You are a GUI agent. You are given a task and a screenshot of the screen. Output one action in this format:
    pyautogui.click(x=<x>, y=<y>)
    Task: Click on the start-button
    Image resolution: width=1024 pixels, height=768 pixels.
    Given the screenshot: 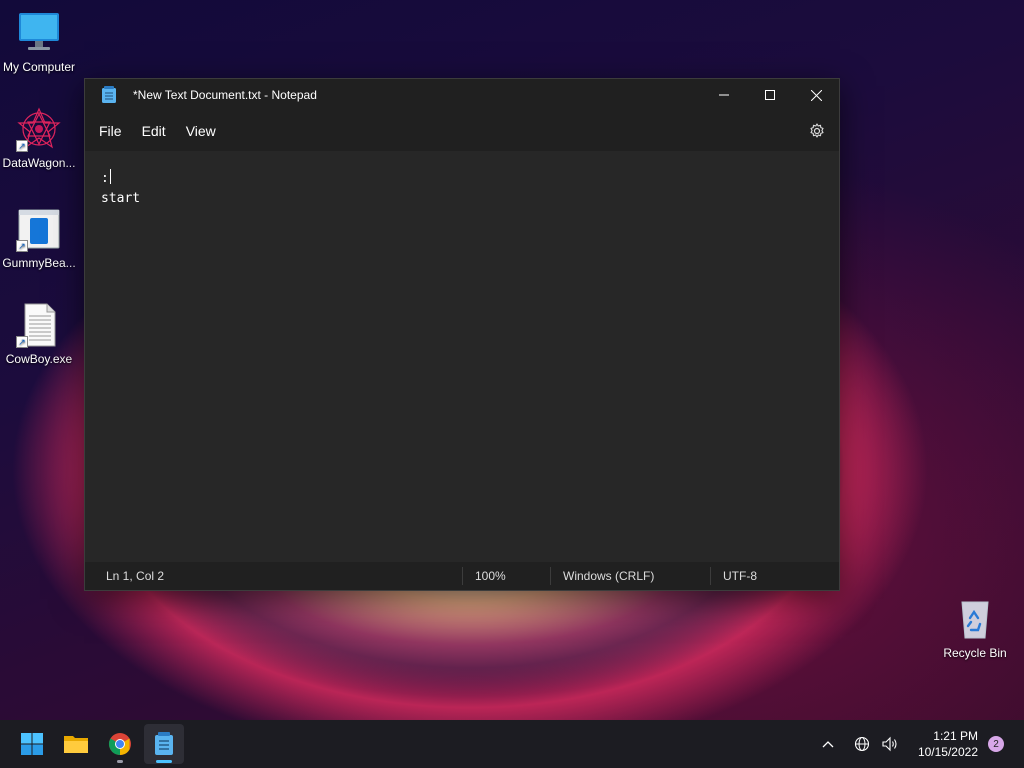 What is the action you would take?
    pyautogui.click(x=32, y=744)
    